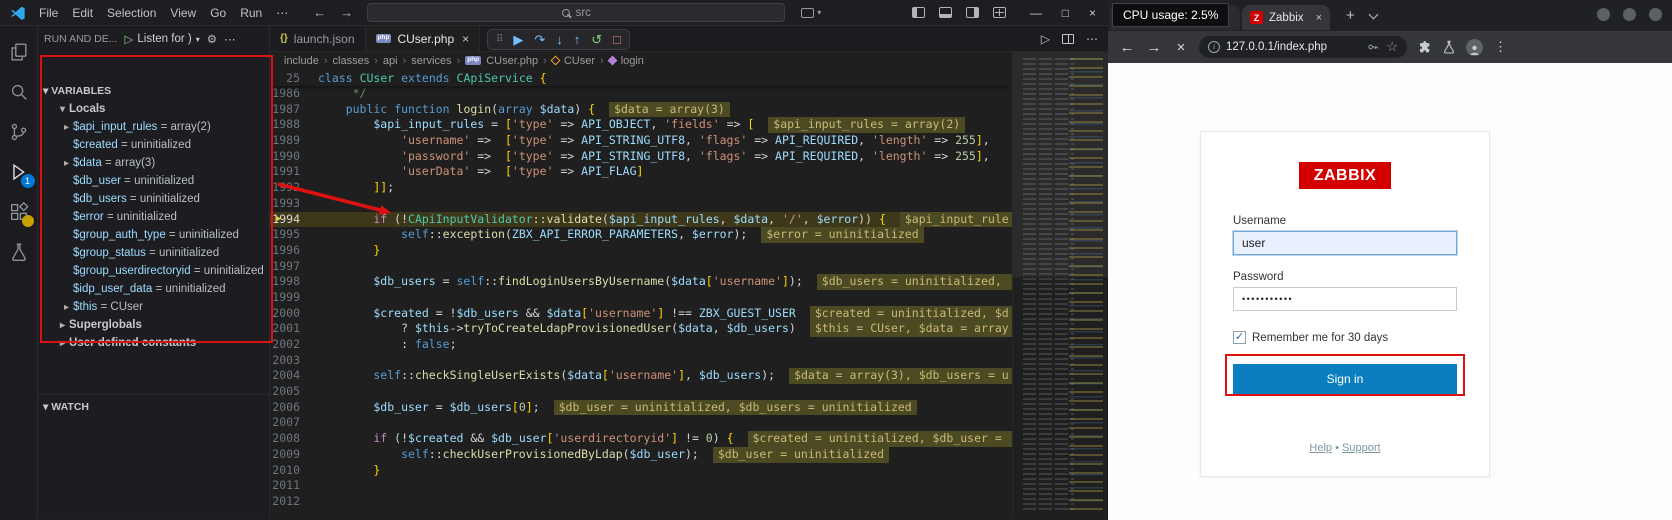  What do you see at coordinates (641, 361) in the screenshot?
I see `code-line: 2003` at bounding box center [641, 361].